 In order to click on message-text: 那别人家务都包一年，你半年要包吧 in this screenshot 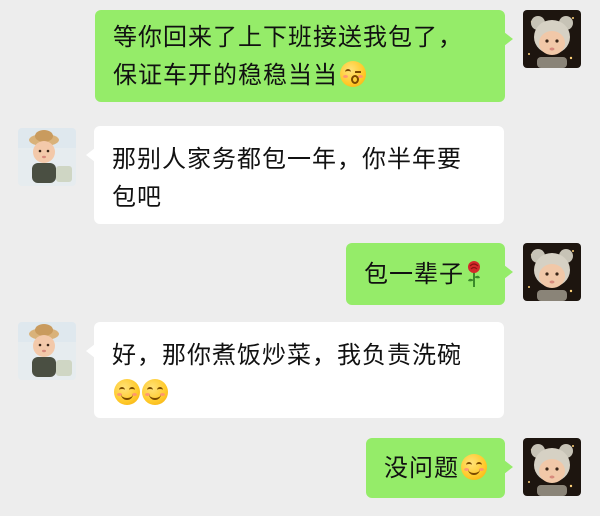, I will do `click(287, 178)`.